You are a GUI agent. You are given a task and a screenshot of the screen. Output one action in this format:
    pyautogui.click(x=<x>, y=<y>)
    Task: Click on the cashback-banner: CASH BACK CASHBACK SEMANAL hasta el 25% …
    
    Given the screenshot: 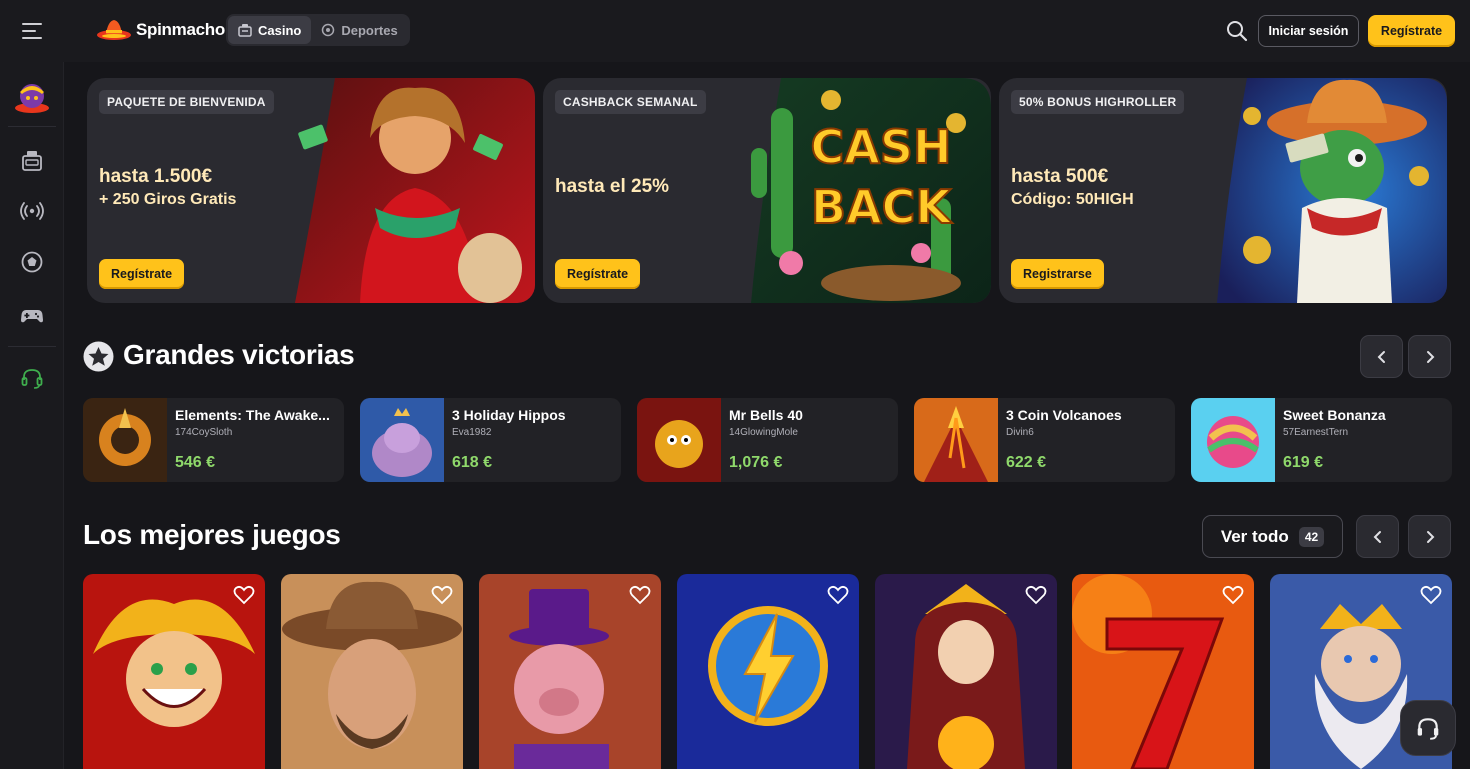 What is the action you would take?
    pyautogui.click(x=767, y=190)
    